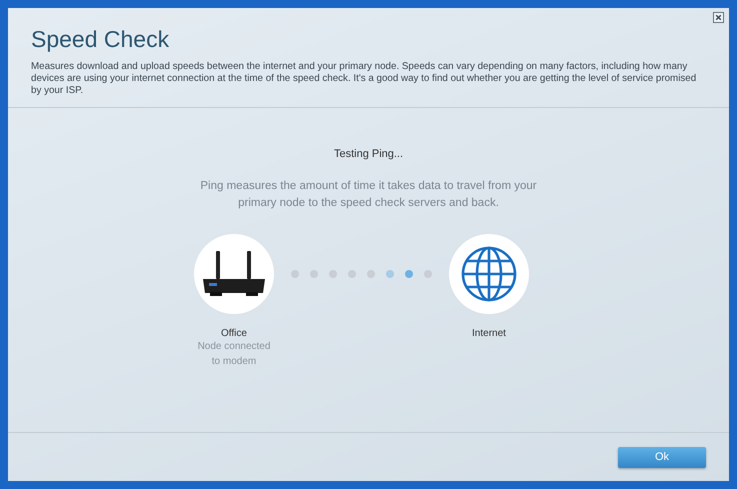  I want to click on node-detail: Node connected to modem, so click(234, 354).